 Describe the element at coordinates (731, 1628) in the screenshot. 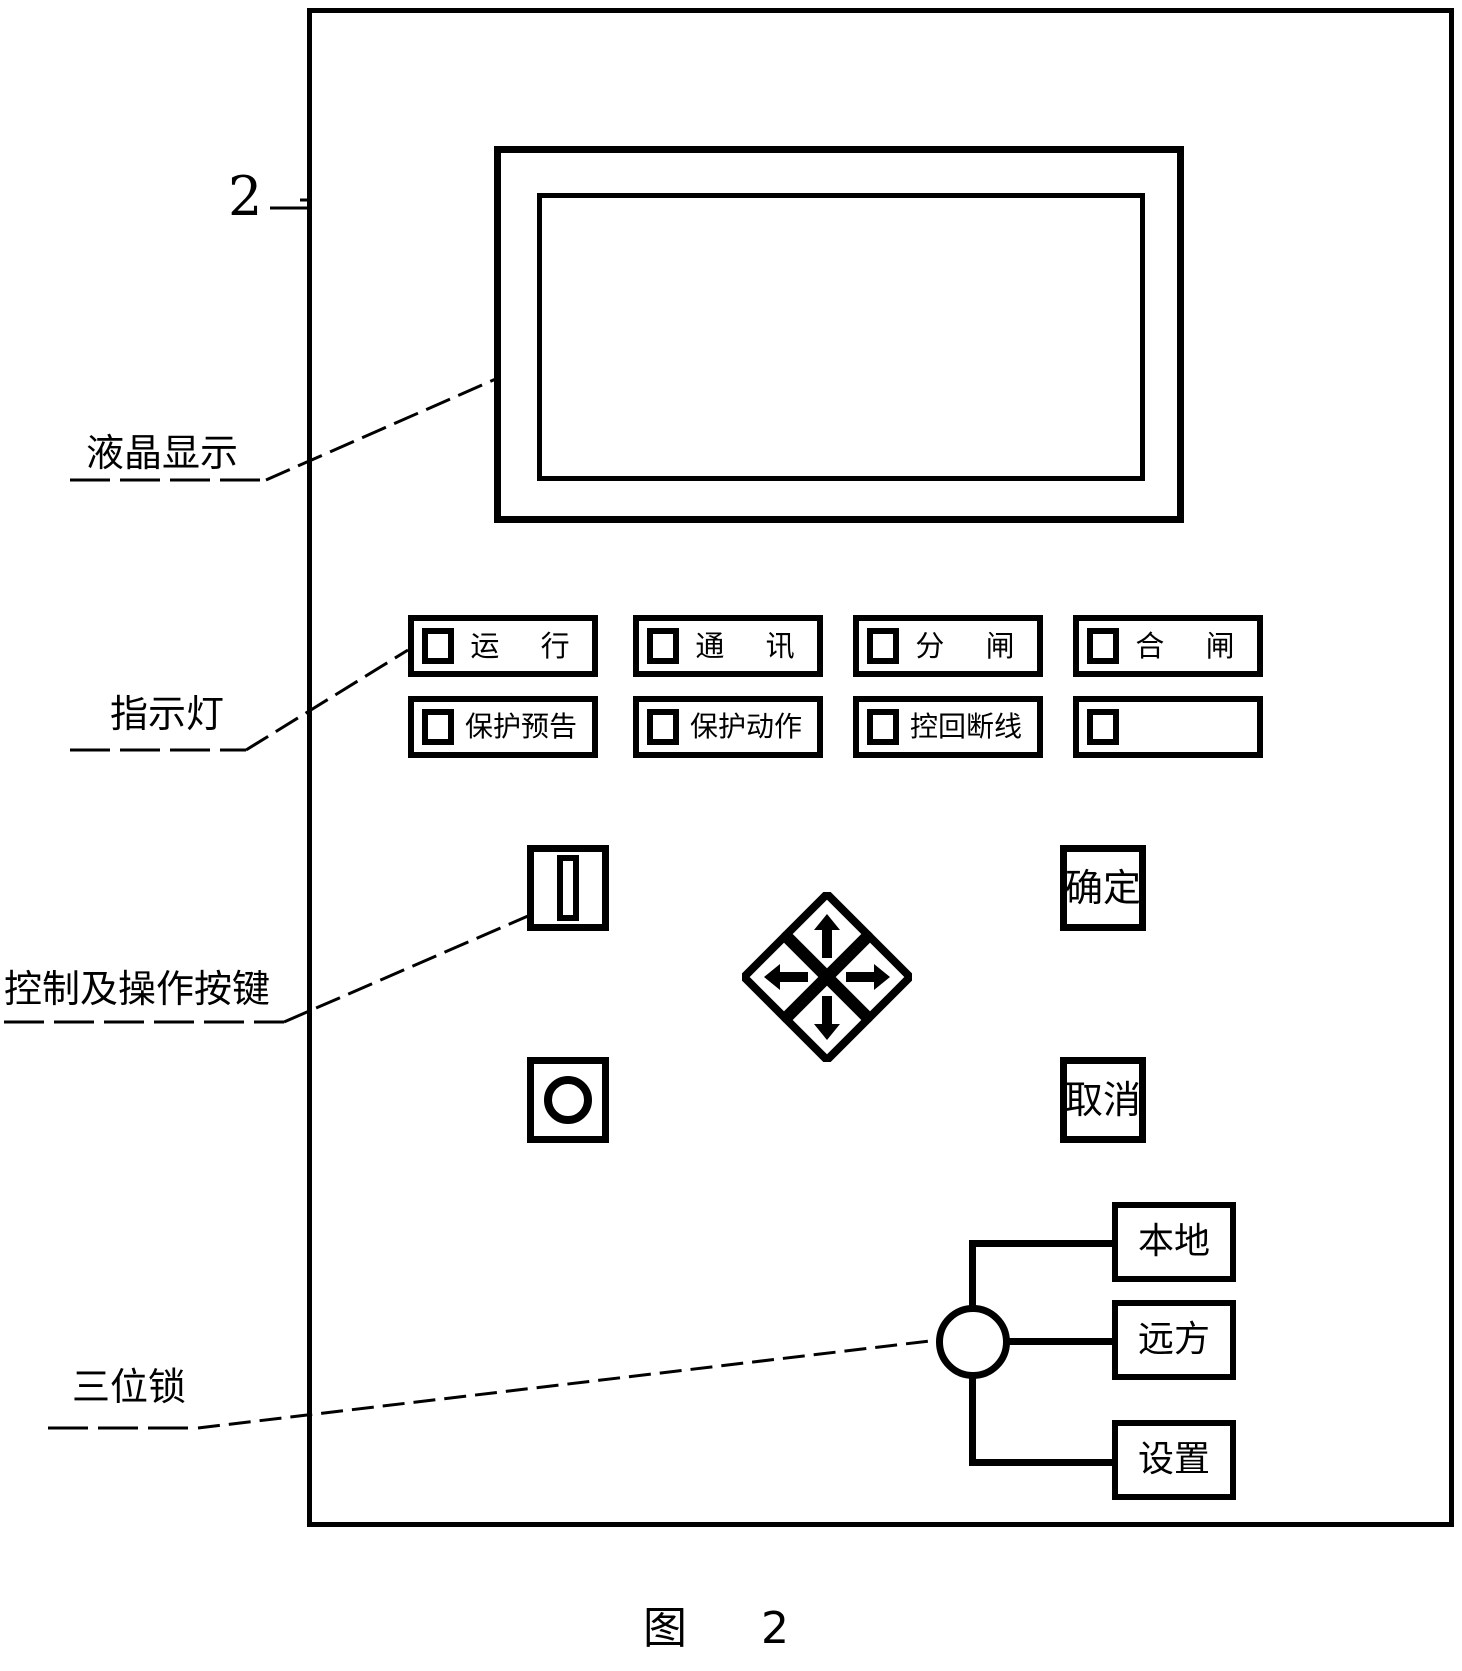

I see `figure-caption: 图 2` at that location.